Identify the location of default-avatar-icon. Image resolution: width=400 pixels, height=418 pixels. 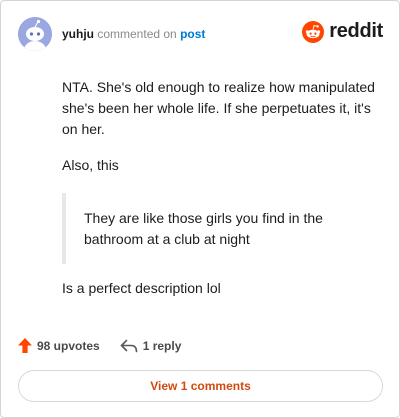
(35, 34).